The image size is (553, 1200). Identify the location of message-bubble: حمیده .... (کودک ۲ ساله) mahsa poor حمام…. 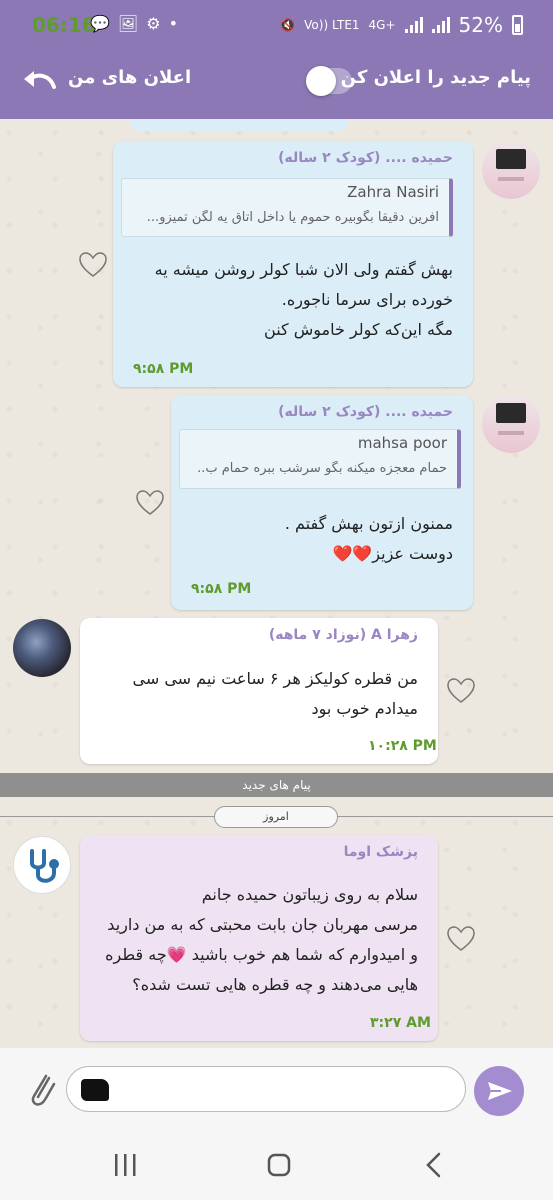
(322, 502).